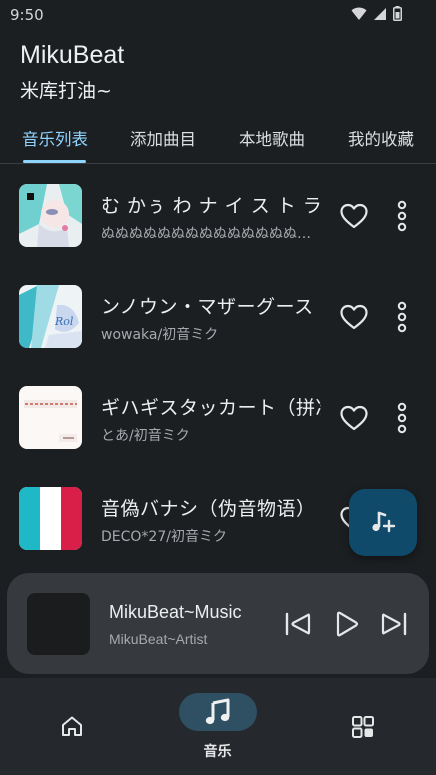  I want to click on mini-player: MikuBeat~Music MikuBeat~Artist, so click(218, 623).